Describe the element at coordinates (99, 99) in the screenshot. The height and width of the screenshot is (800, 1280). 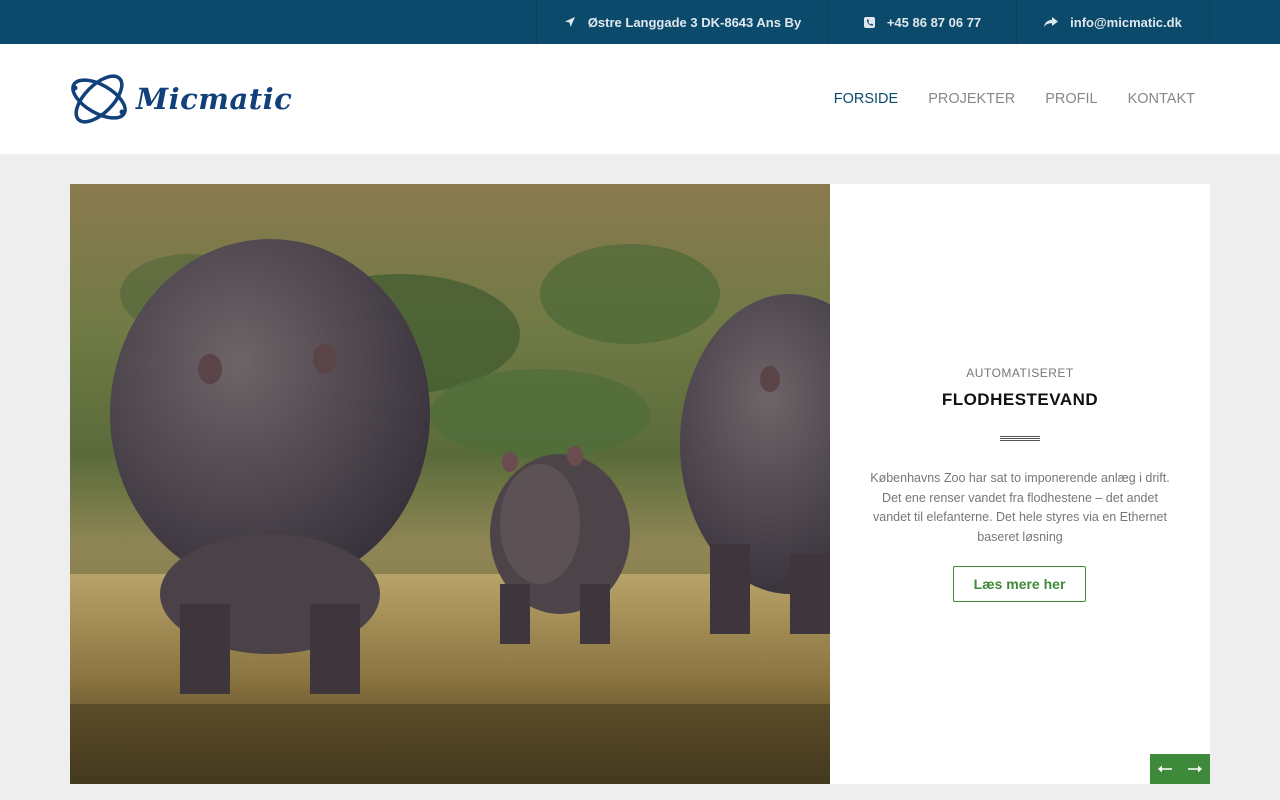
I see `atom-logo-icon` at that location.